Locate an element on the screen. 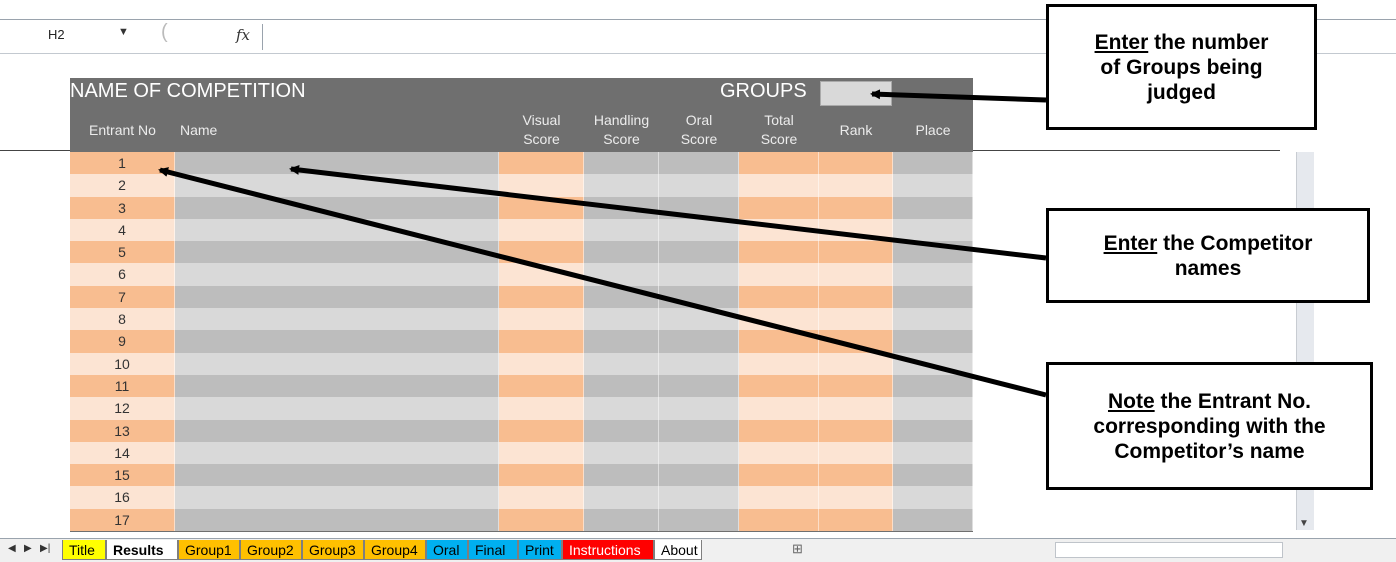 This screenshot has height=562, width=1396. tab-instructions: Instructions is located at coordinates (608, 550).